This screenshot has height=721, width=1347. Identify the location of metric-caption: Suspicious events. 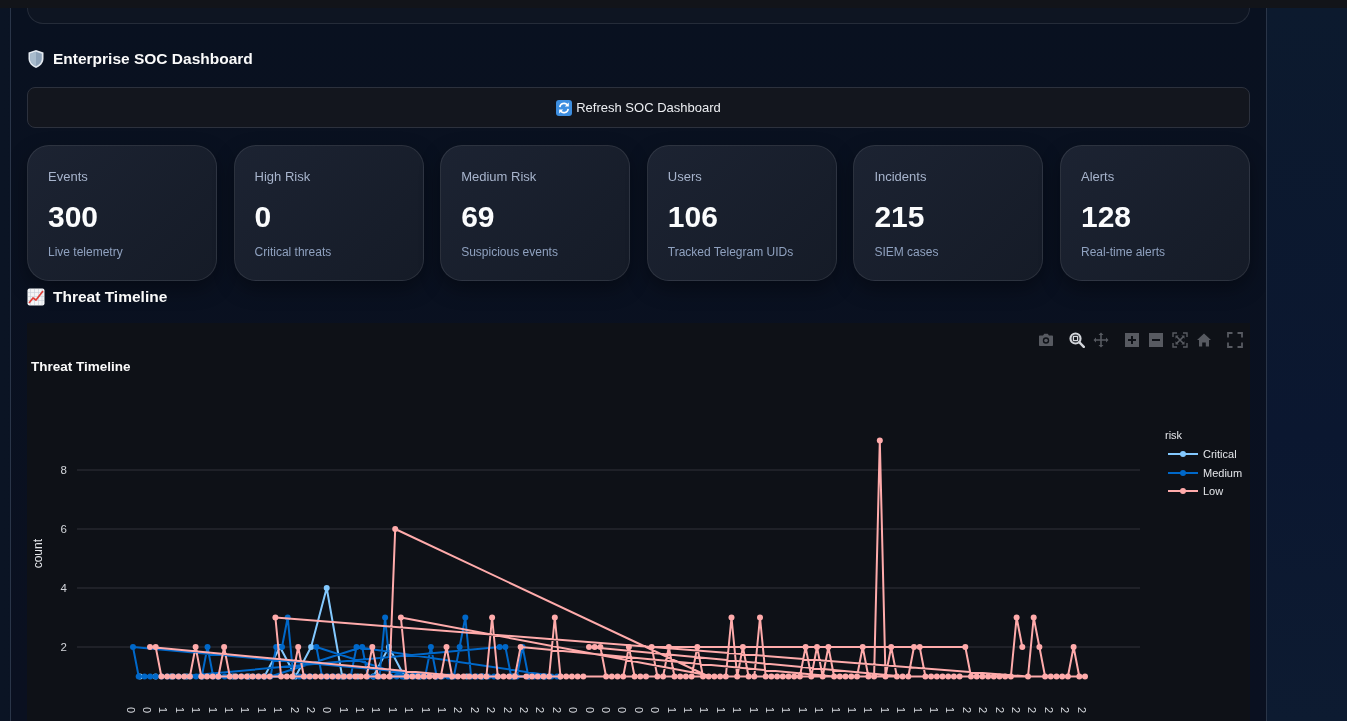
(509, 252).